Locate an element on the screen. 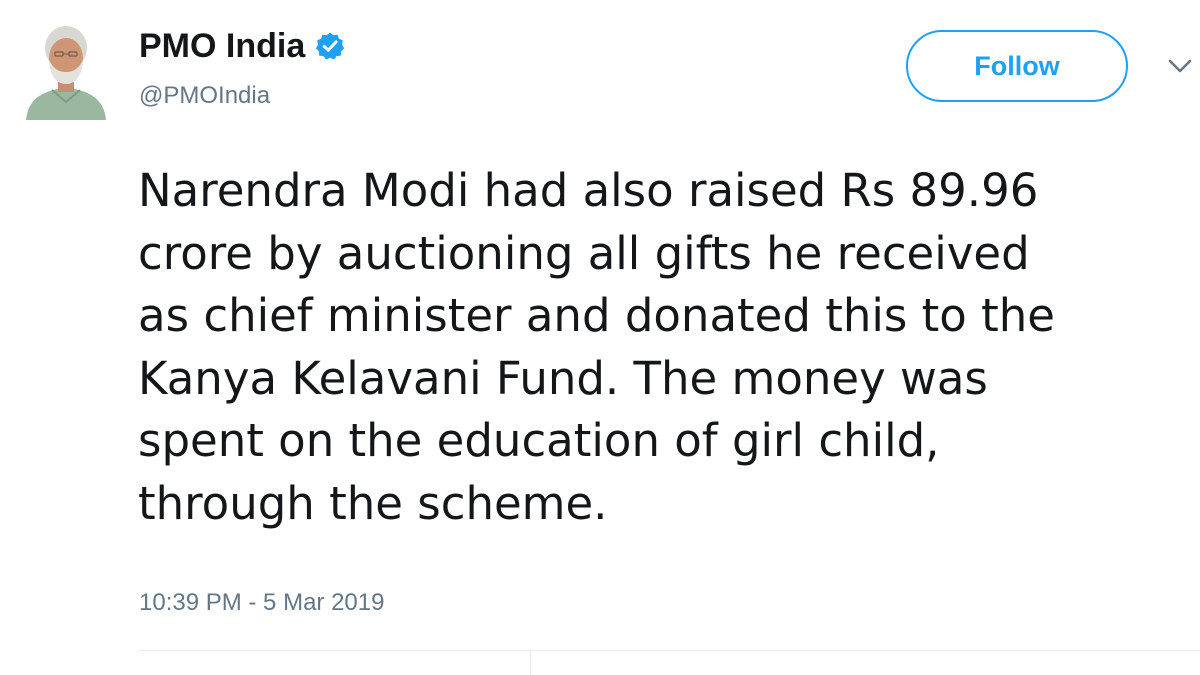  author-name-row: PMO India is located at coordinates (242, 46).